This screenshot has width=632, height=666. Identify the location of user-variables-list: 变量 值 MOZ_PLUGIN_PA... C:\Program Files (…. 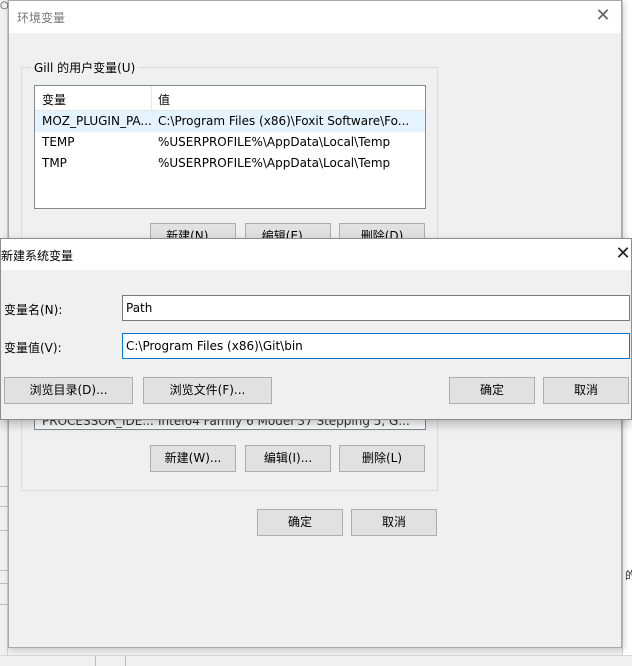
(230, 147).